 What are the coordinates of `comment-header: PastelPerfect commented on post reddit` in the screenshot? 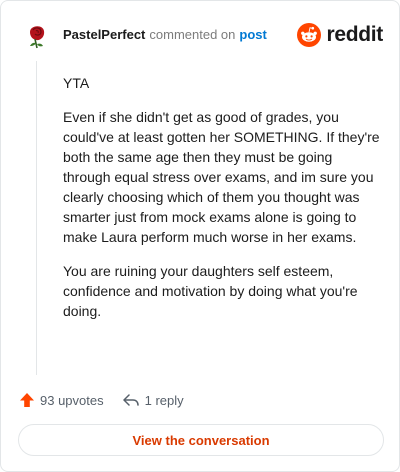 It's located at (202, 35).